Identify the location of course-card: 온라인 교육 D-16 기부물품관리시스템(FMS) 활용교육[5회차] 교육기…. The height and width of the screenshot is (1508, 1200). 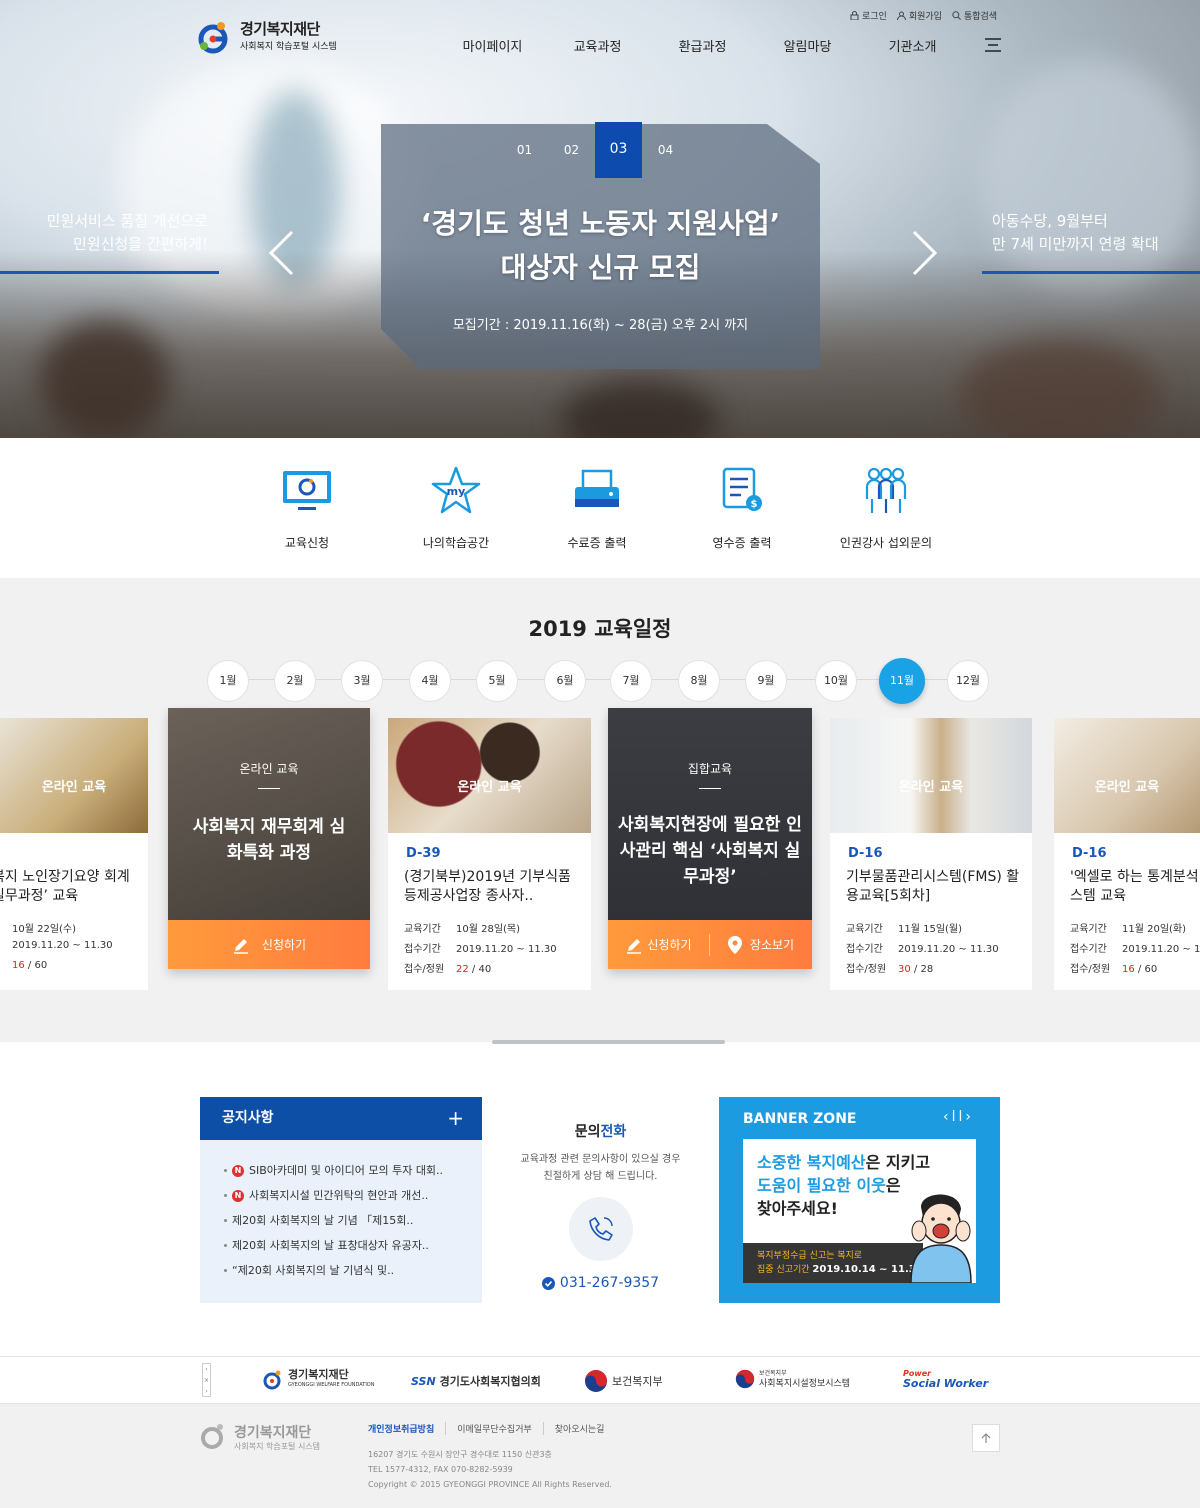
(931, 854).